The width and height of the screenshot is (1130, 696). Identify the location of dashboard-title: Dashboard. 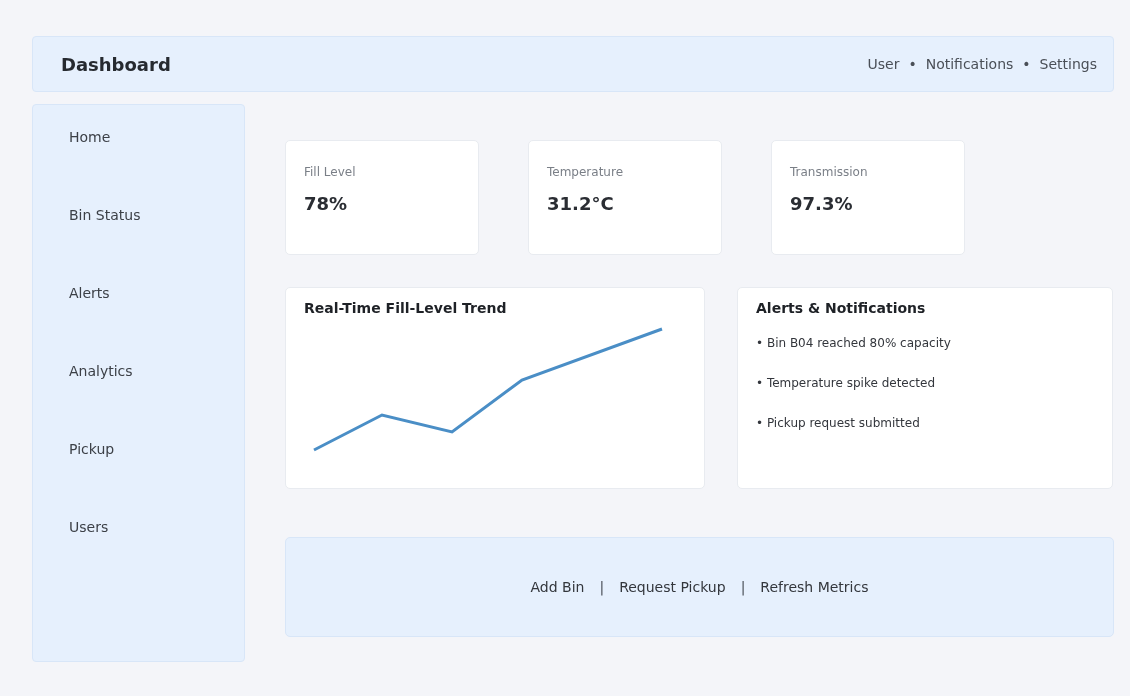
(116, 64).